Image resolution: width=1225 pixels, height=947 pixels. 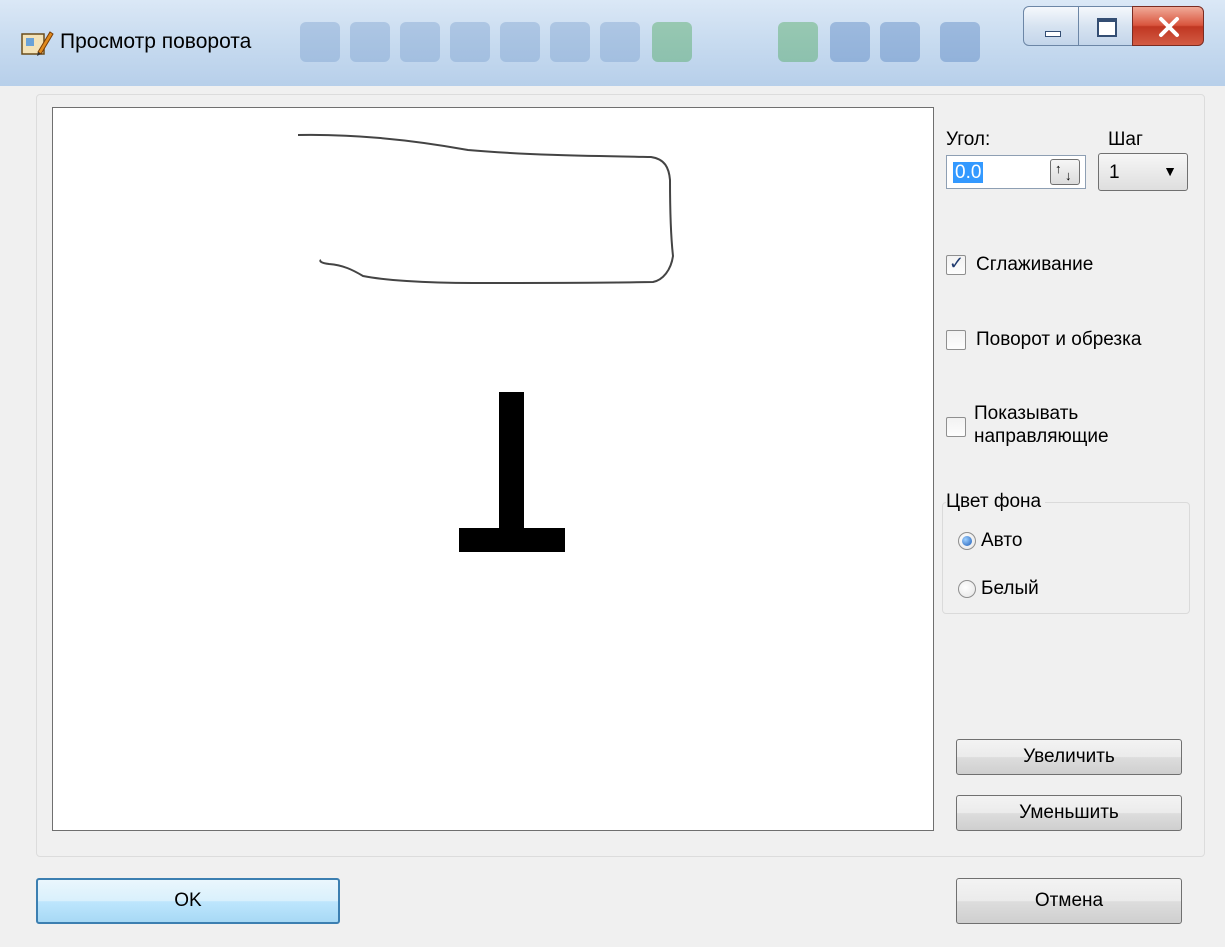 I want to click on checkmark-icon: ✓, so click(x=957, y=263).